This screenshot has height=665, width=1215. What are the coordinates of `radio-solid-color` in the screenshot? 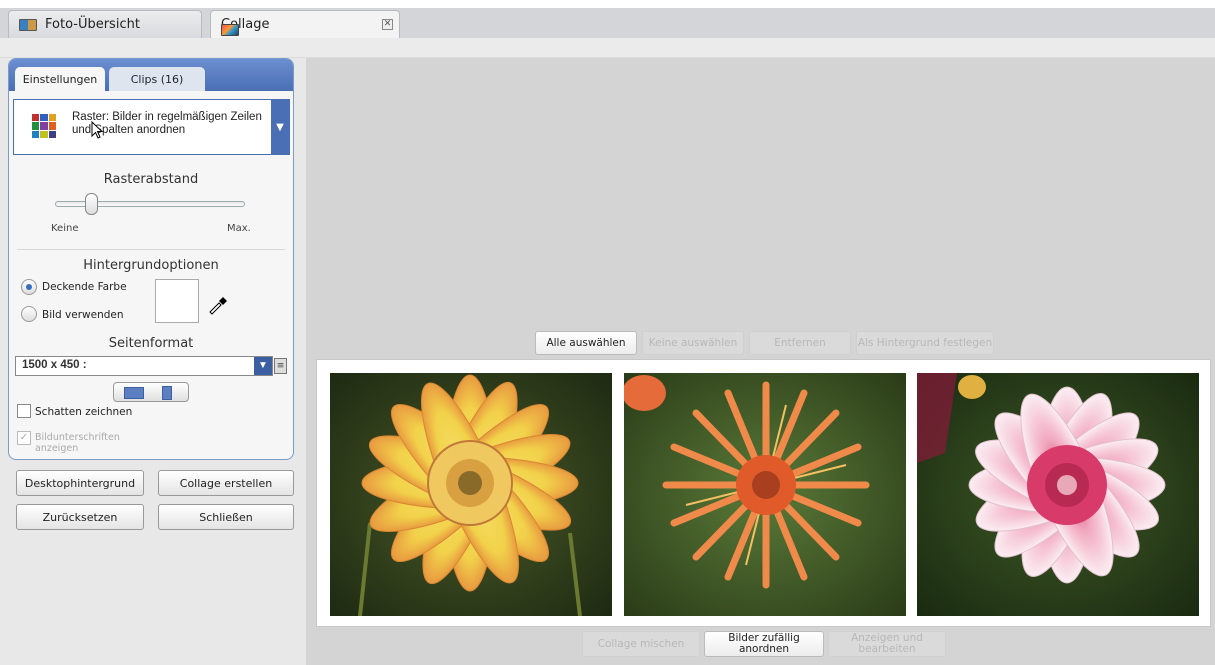 It's located at (29, 287).